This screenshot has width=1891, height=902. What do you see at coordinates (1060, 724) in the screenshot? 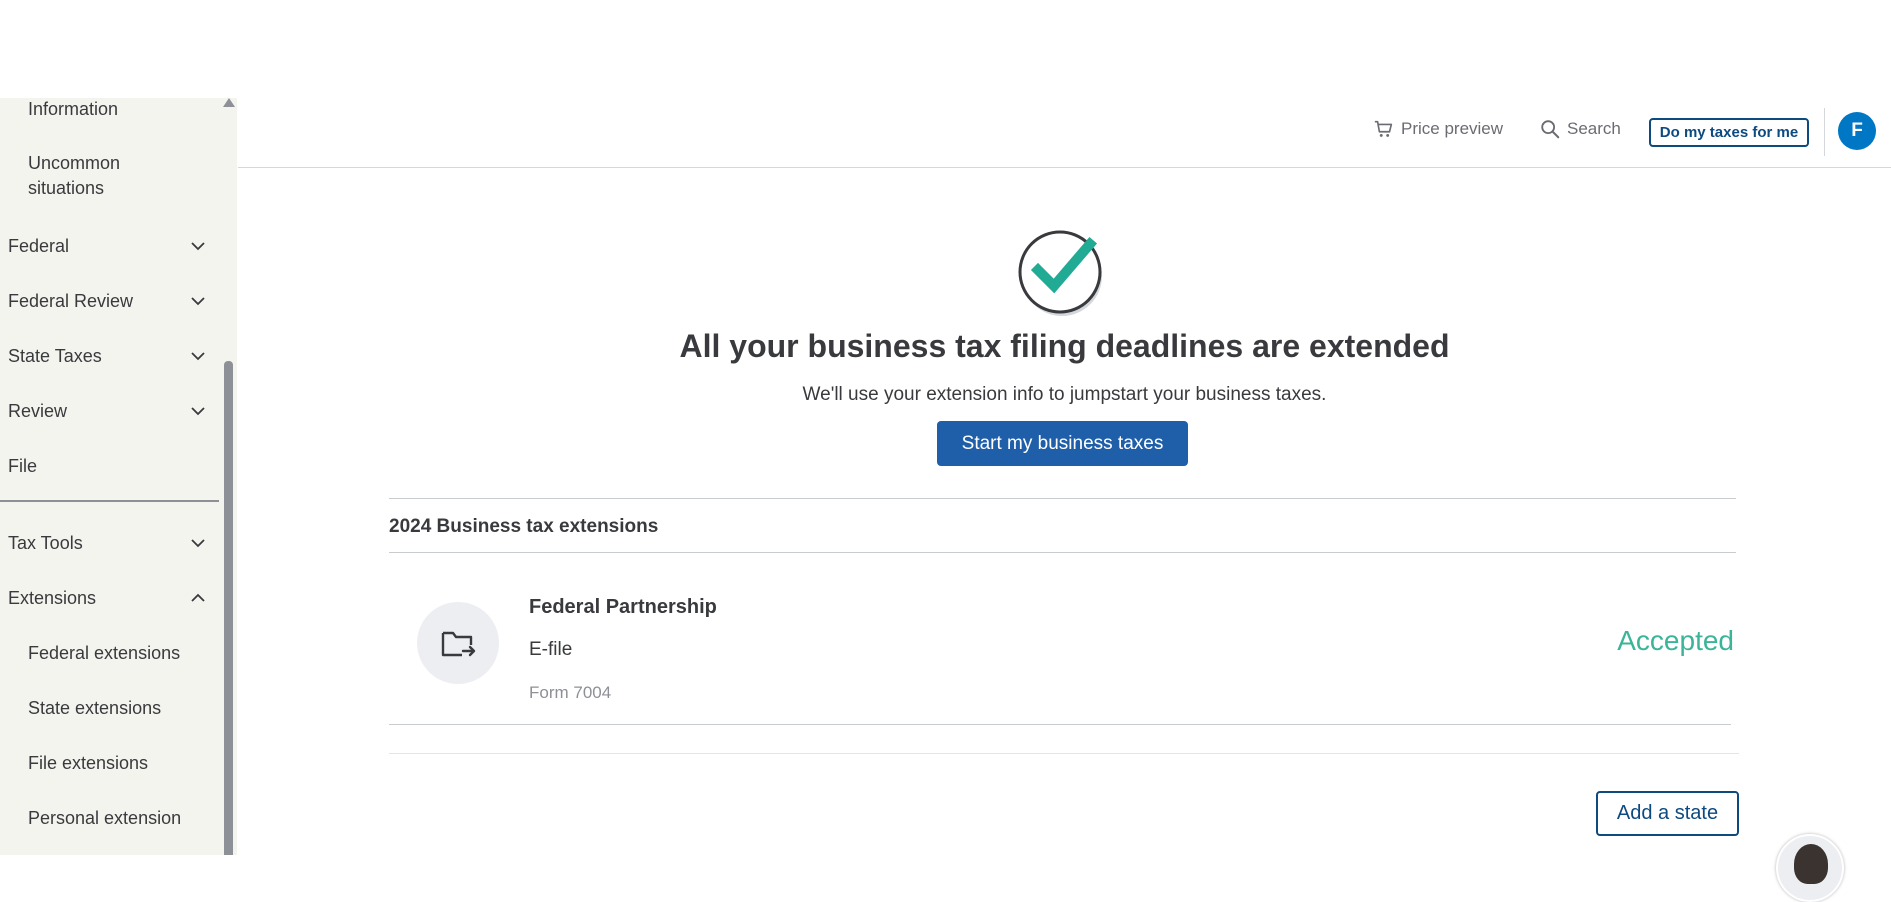
I see `row-divider` at bounding box center [1060, 724].